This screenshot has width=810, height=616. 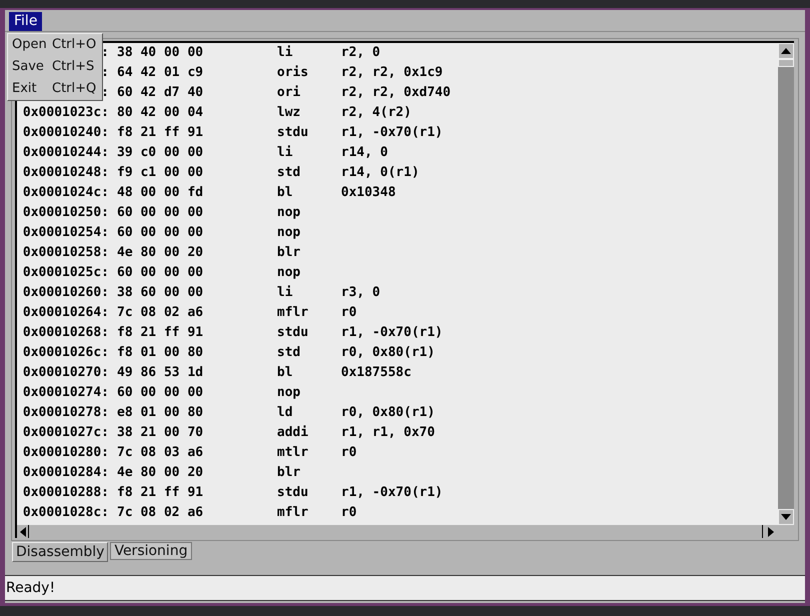 I want to click on down-arrow-icon, so click(x=786, y=517).